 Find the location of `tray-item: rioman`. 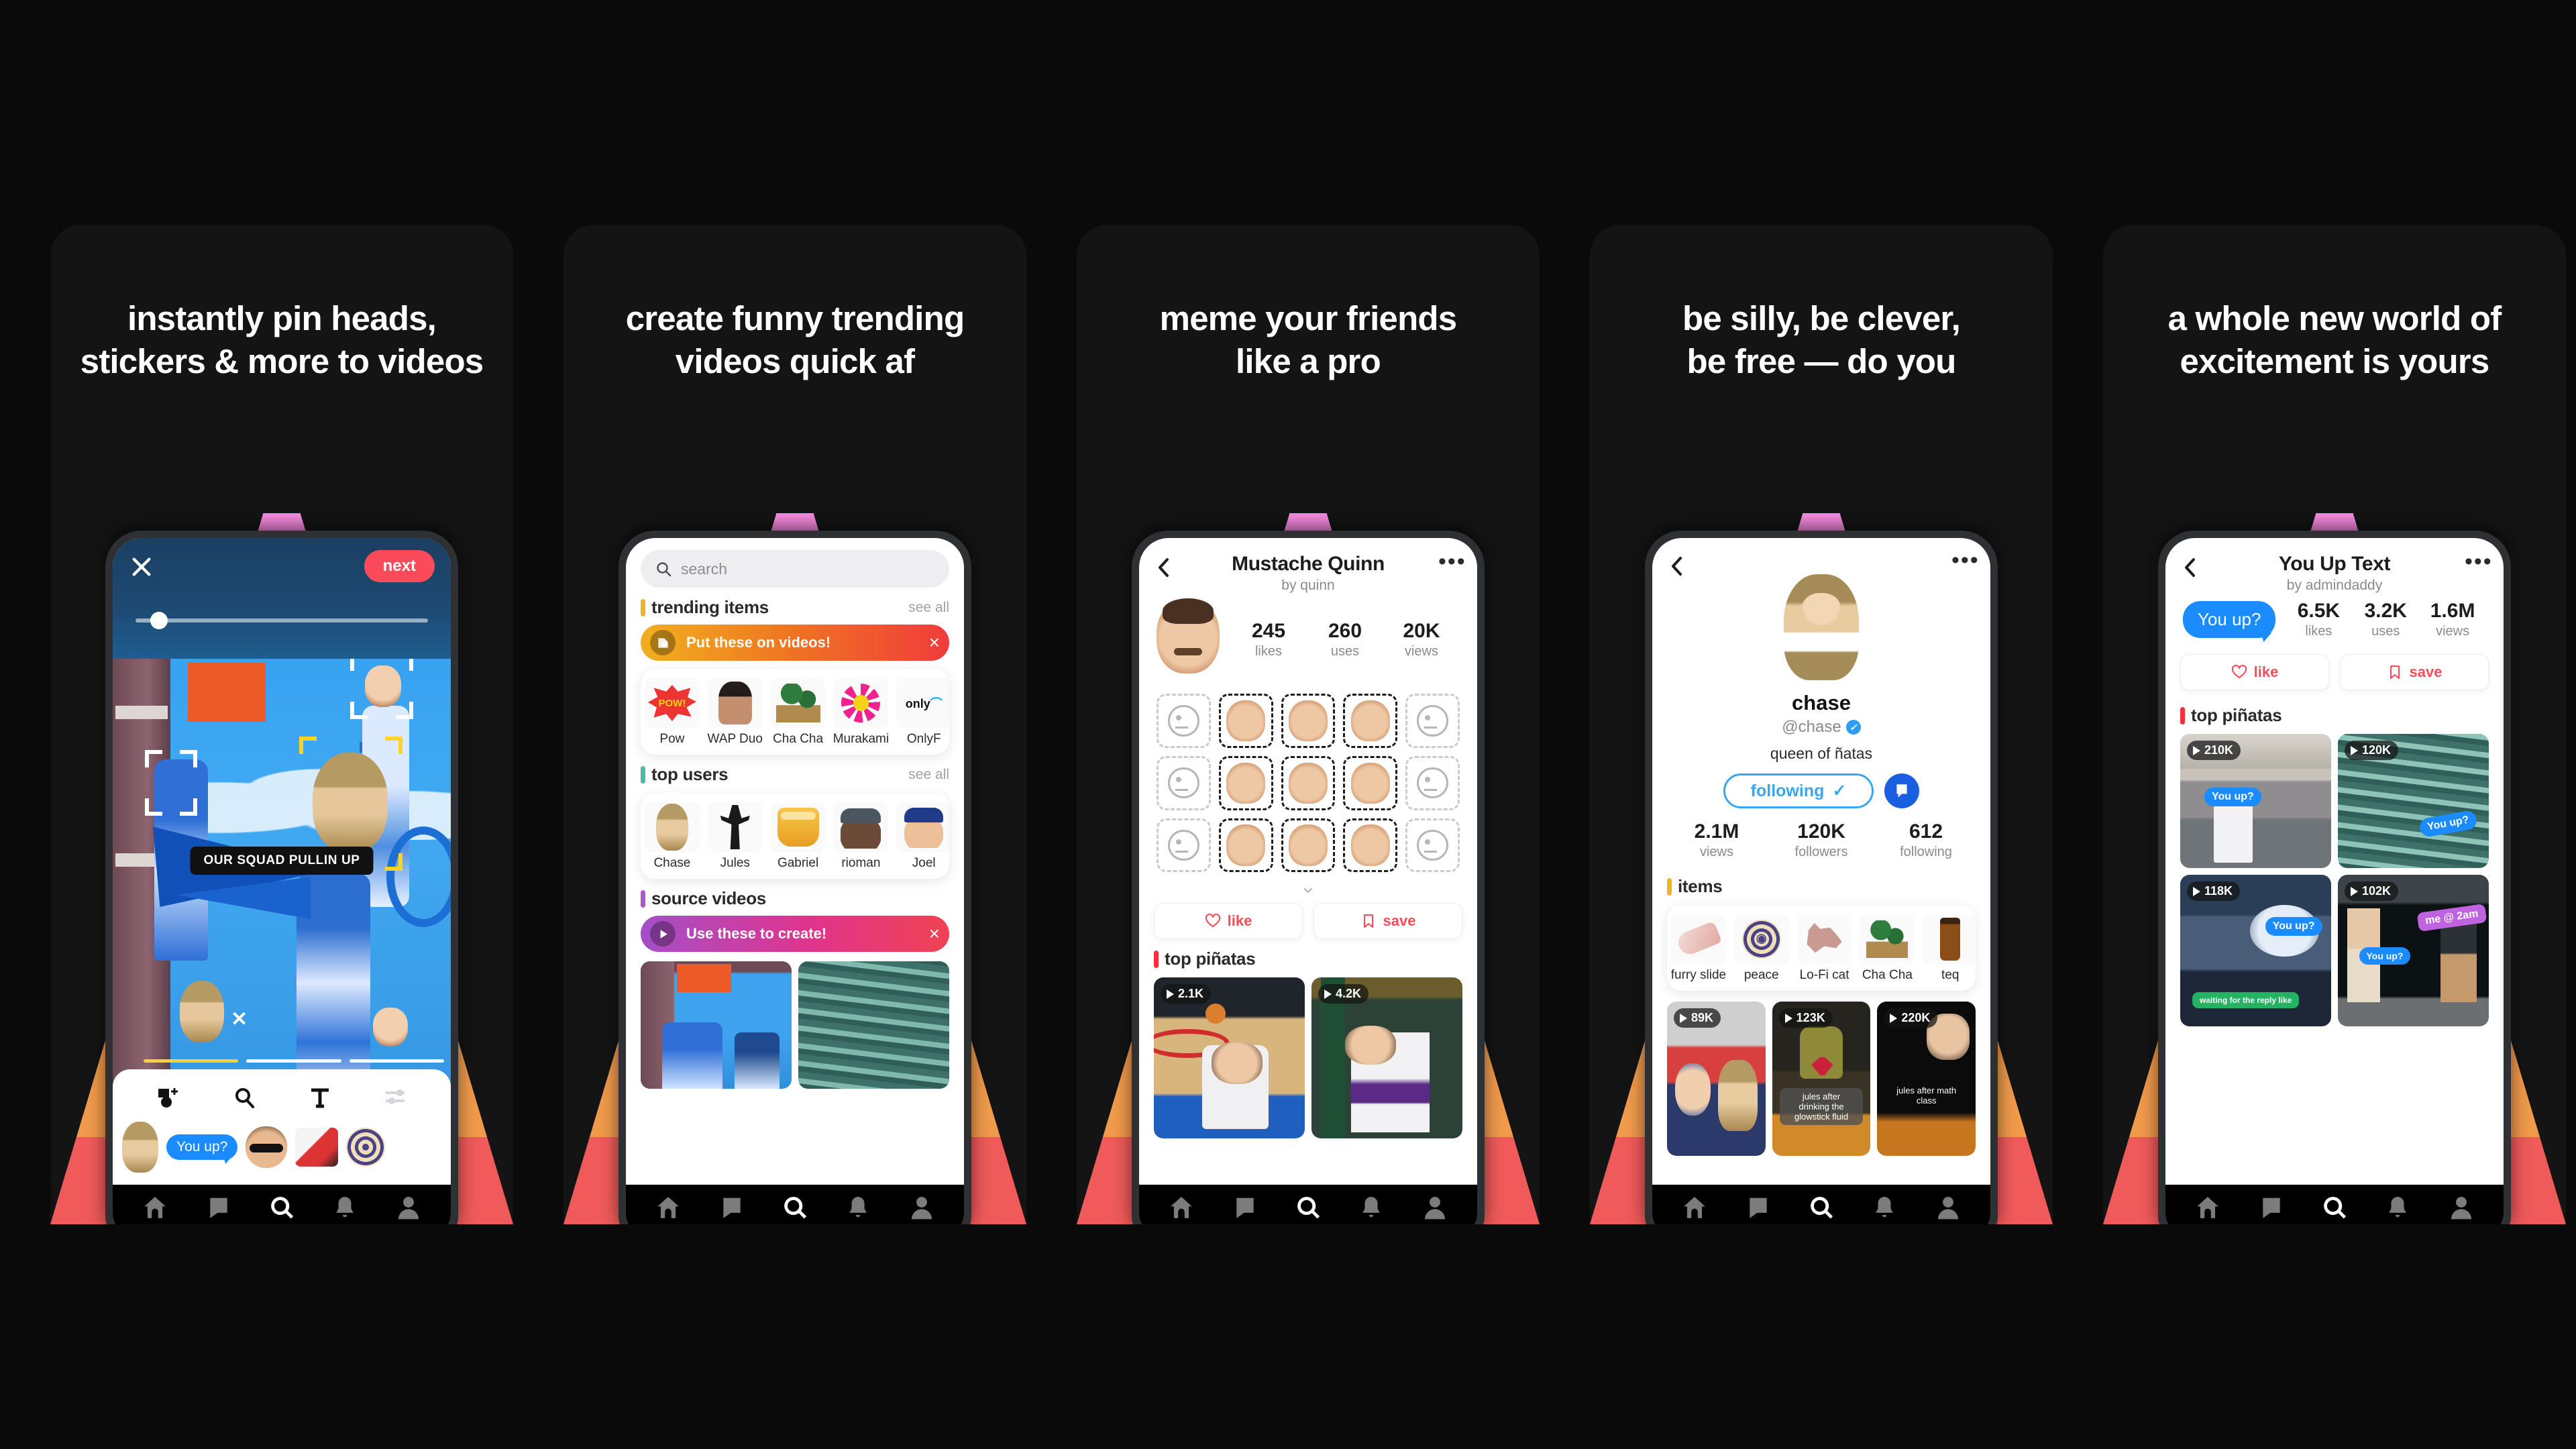

tray-item: rioman is located at coordinates (860, 836).